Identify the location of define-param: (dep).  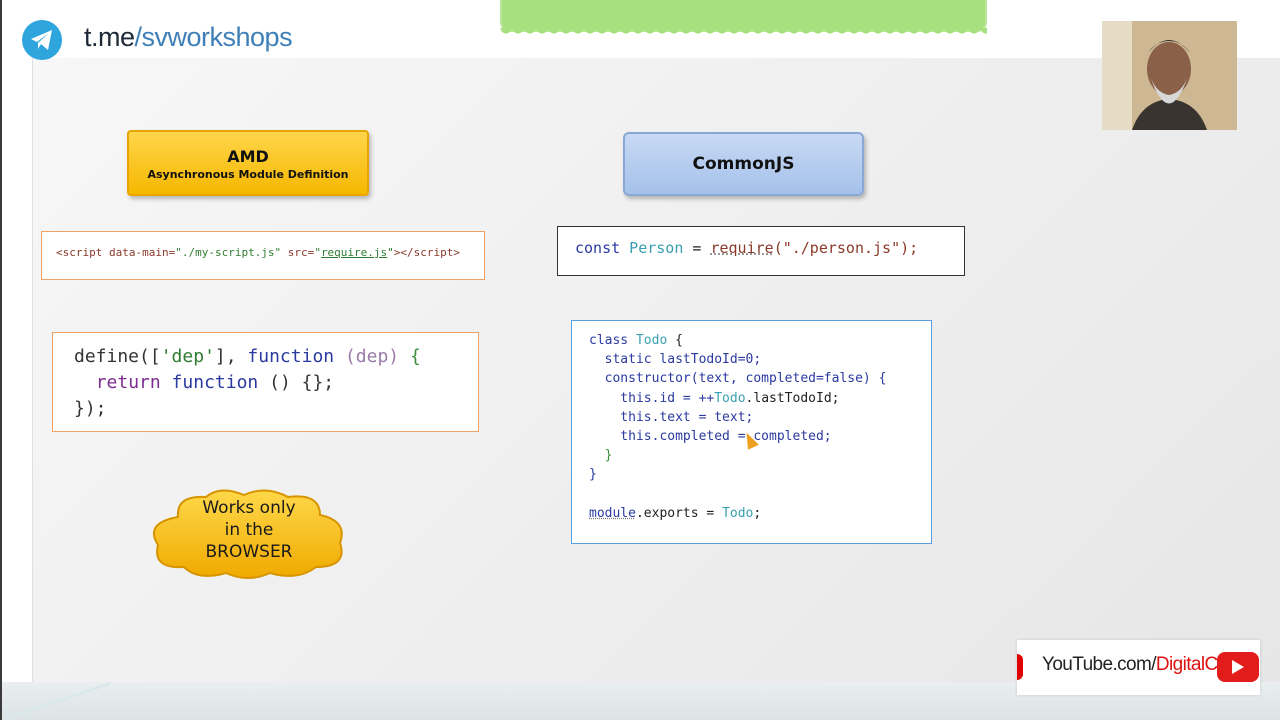
(367, 356).